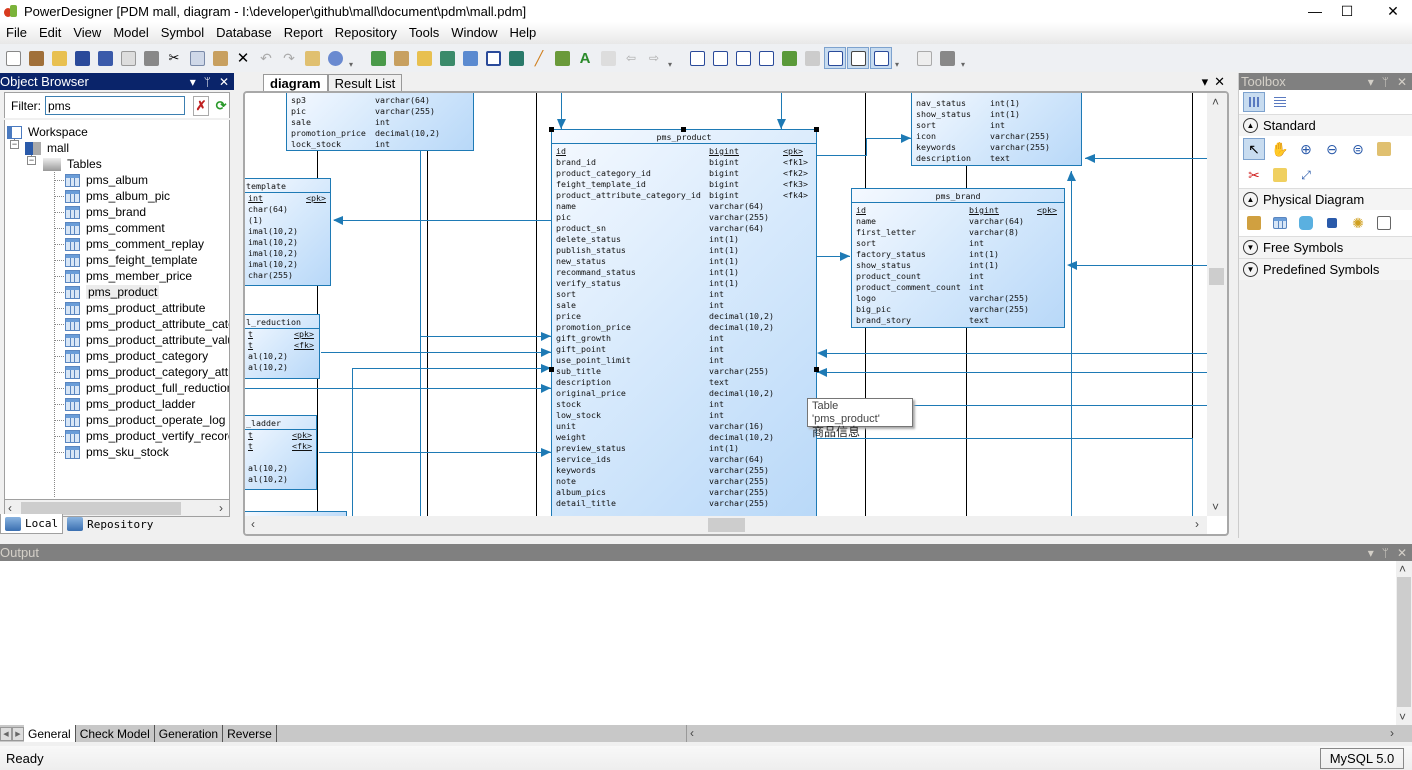 This screenshot has width=1412, height=770. What do you see at coordinates (858, 58) in the screenshot?
I see `output-toggle-icon` at bounding box center [858, 58].